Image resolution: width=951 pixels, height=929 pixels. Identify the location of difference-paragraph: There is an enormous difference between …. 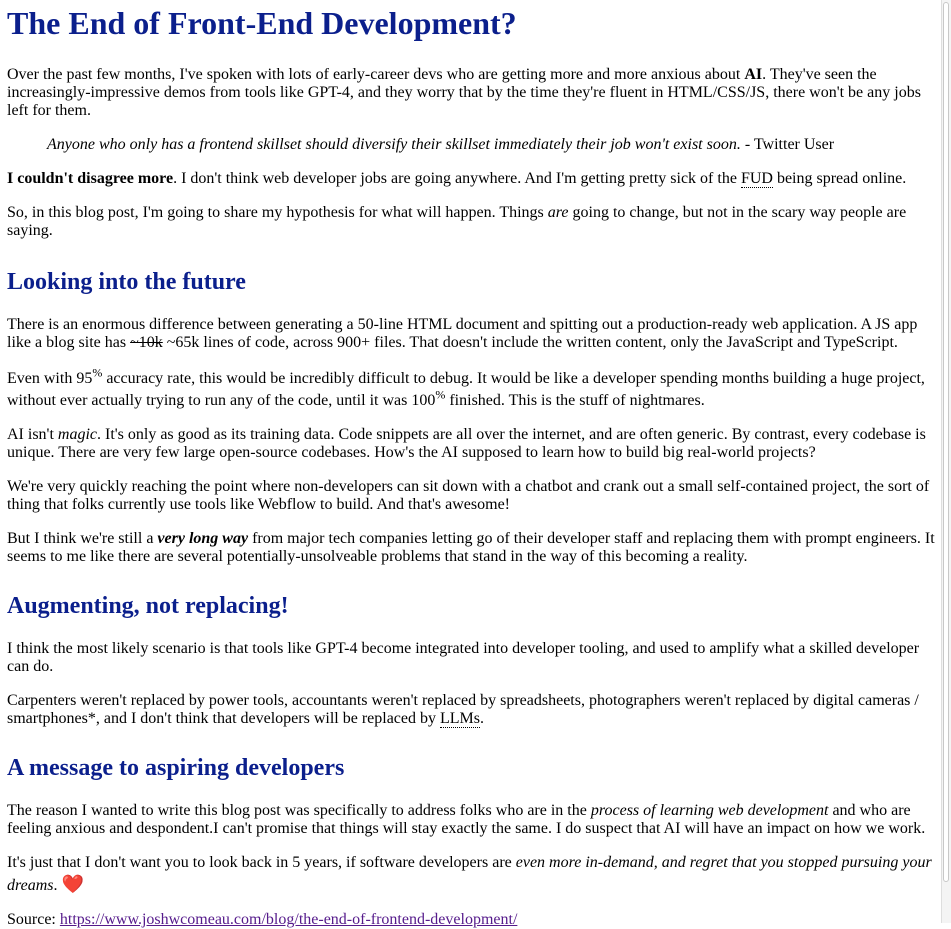
(472, 334).